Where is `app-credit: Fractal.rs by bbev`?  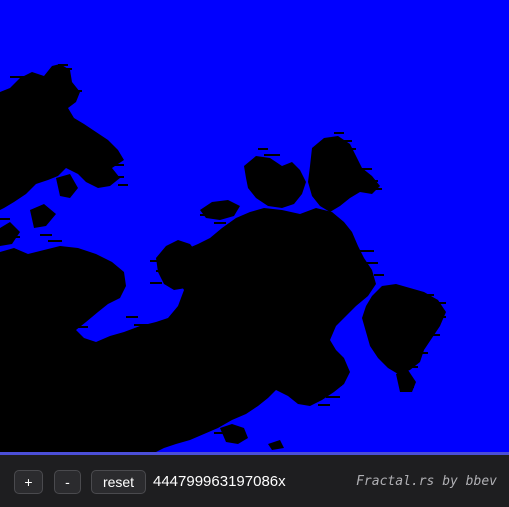
app-credit: Fractal.rs by bbev is located at coordinates (426, 481).